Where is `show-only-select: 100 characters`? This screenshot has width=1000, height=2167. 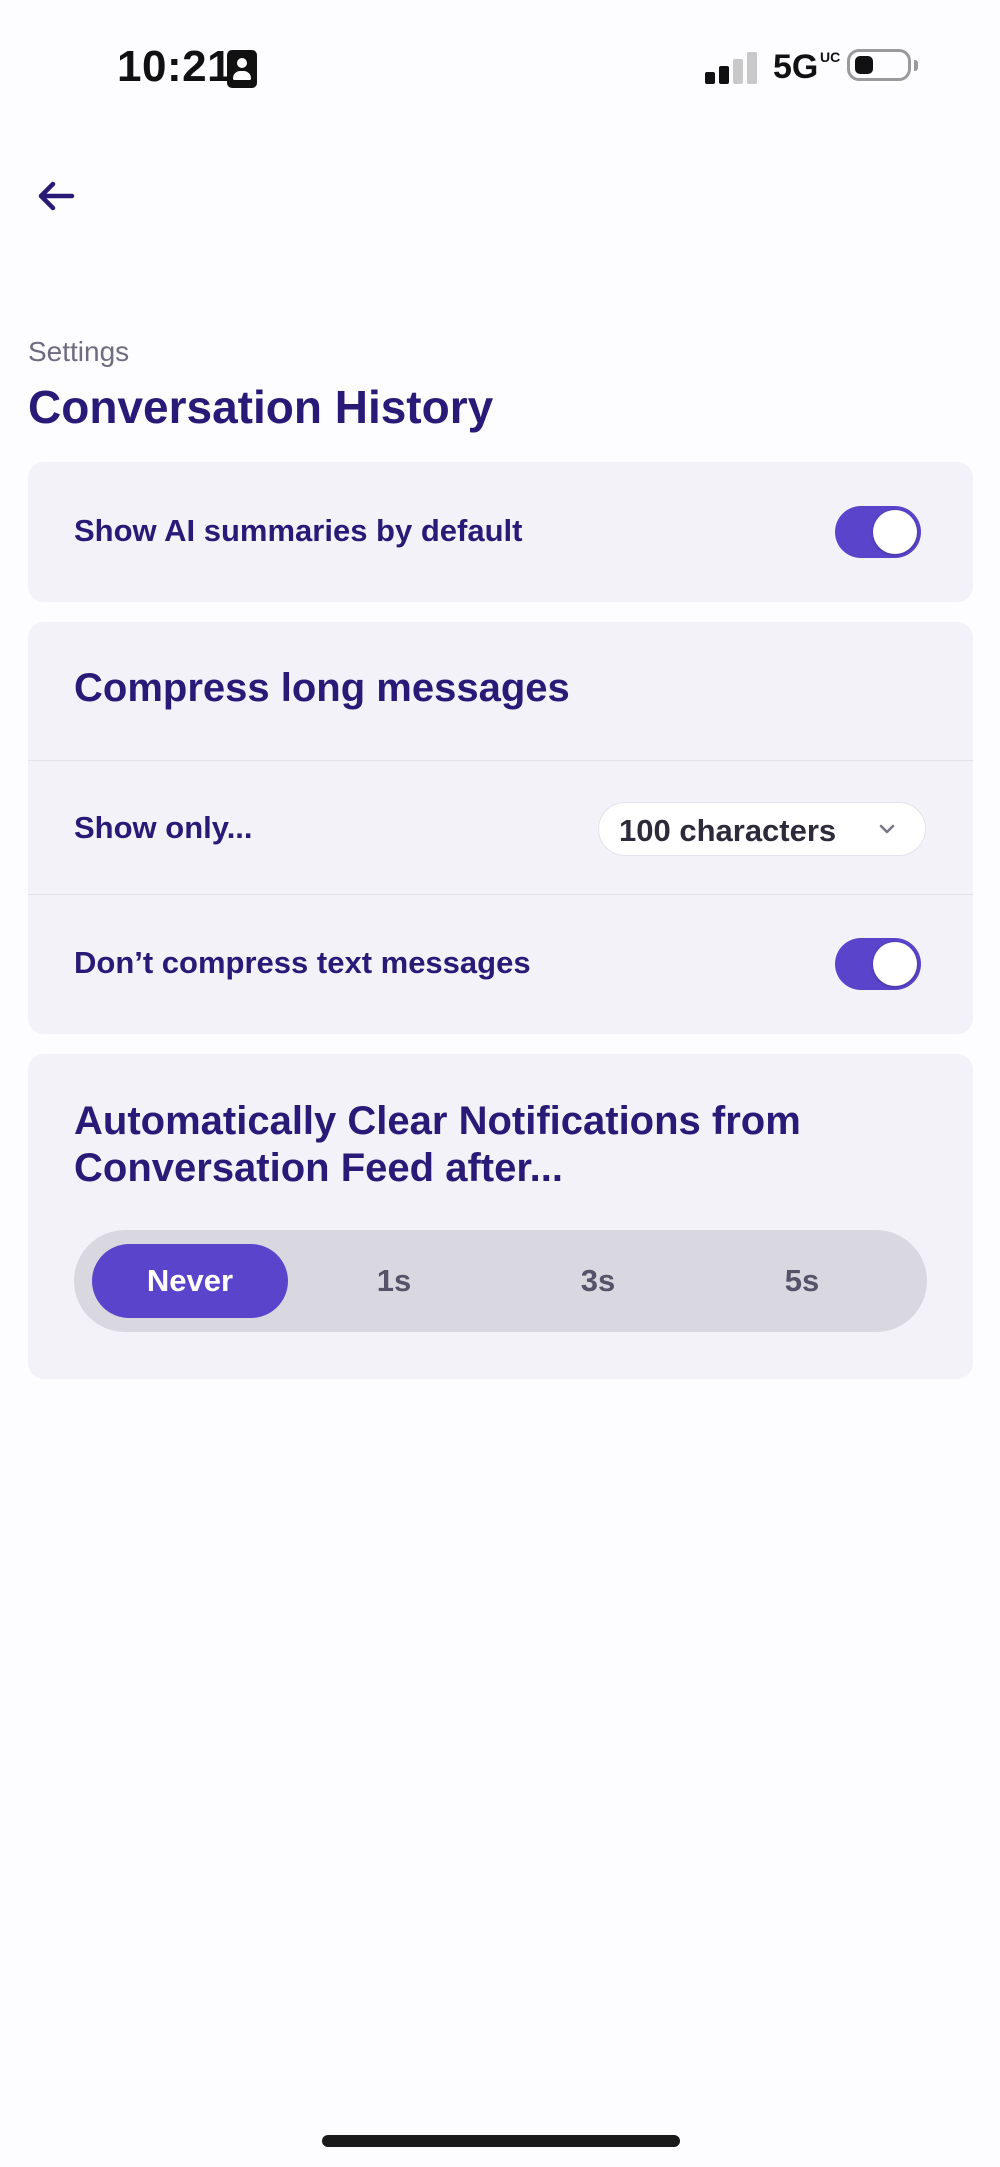 show-only-select: 100 characters is located at coordinates (762, 829).